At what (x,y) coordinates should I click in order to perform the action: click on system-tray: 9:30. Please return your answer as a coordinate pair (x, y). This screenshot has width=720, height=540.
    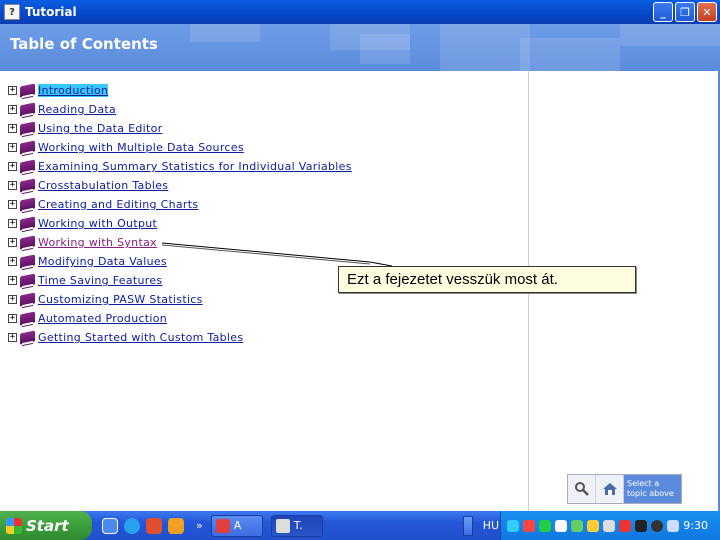
    Looking at the image, I should click on (610, 525).